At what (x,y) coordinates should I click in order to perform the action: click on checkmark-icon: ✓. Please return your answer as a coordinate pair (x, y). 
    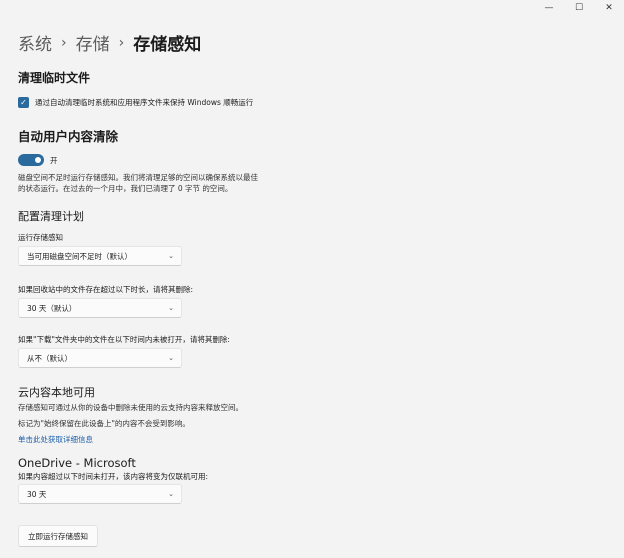
    Looking at the image, I should click on (23, 102).